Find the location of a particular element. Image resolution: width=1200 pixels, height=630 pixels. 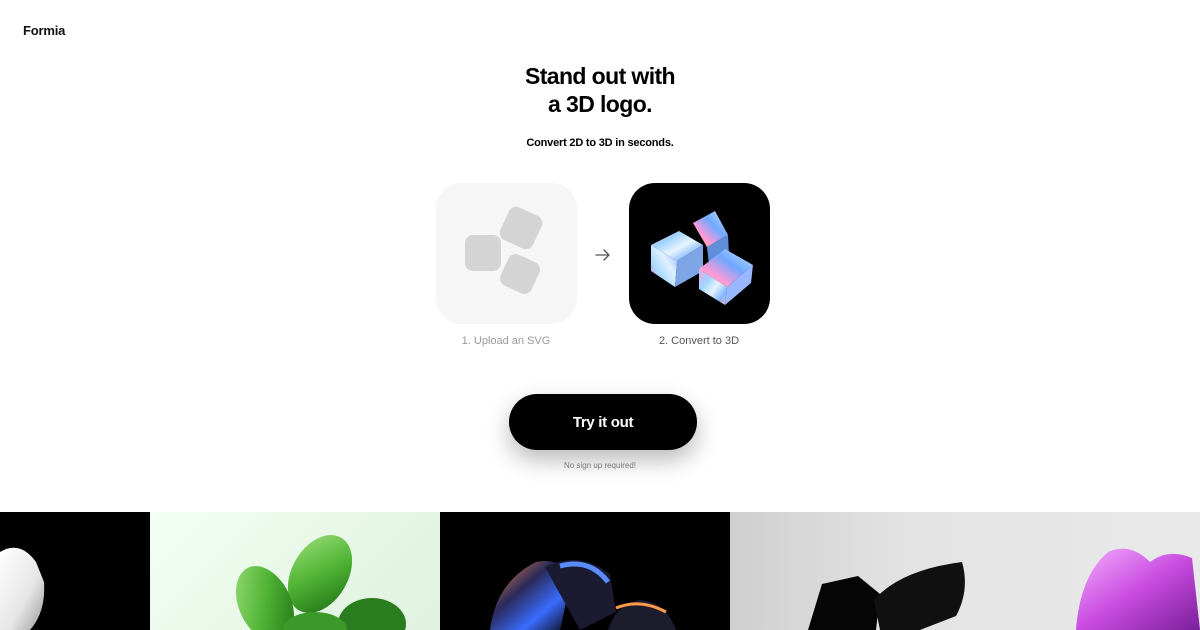

flat-shape-left is located at coordinates (483, 253).